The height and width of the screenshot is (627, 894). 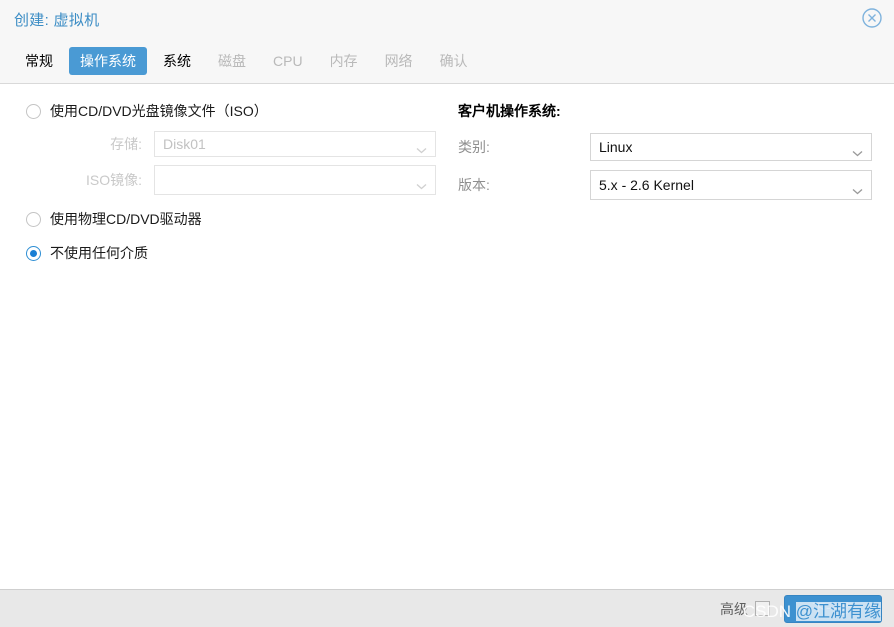 What do you see at coordinates (833, 608) in the screenshot?
I see `next-button: 下一步` at bounding box center [833, 608].